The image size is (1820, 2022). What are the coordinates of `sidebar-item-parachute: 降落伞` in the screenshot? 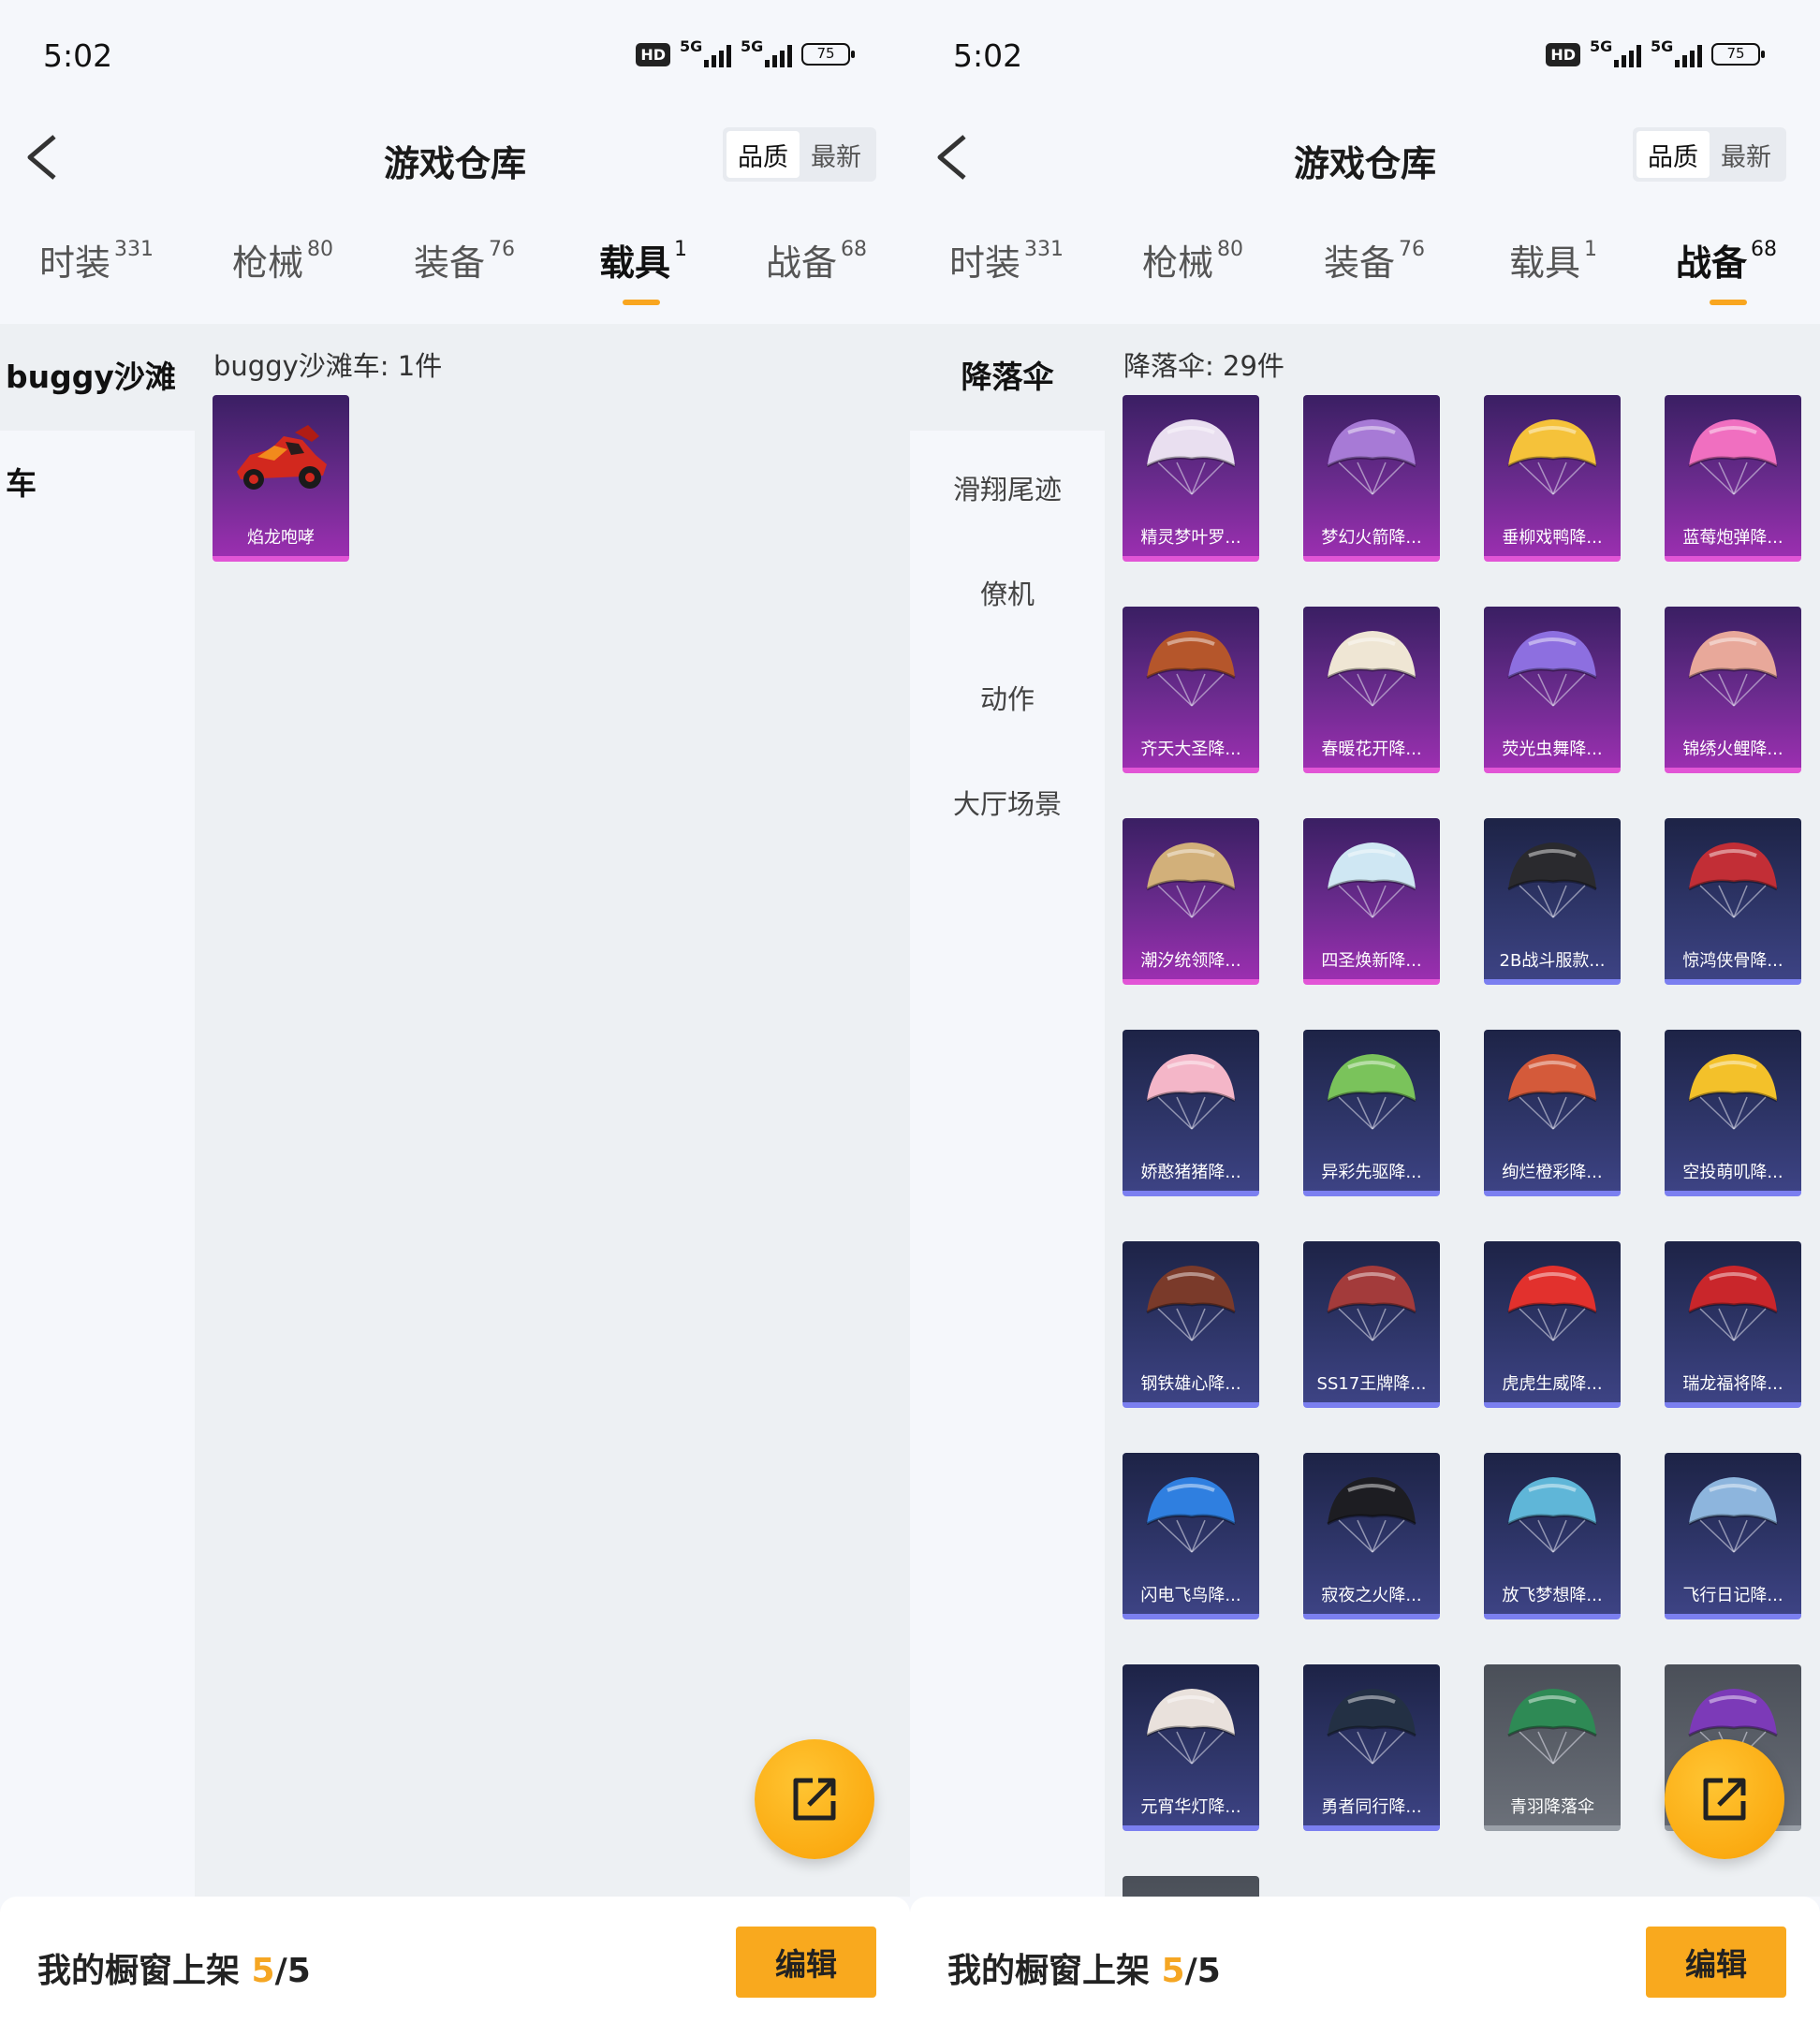 It's located at (1007, 377).